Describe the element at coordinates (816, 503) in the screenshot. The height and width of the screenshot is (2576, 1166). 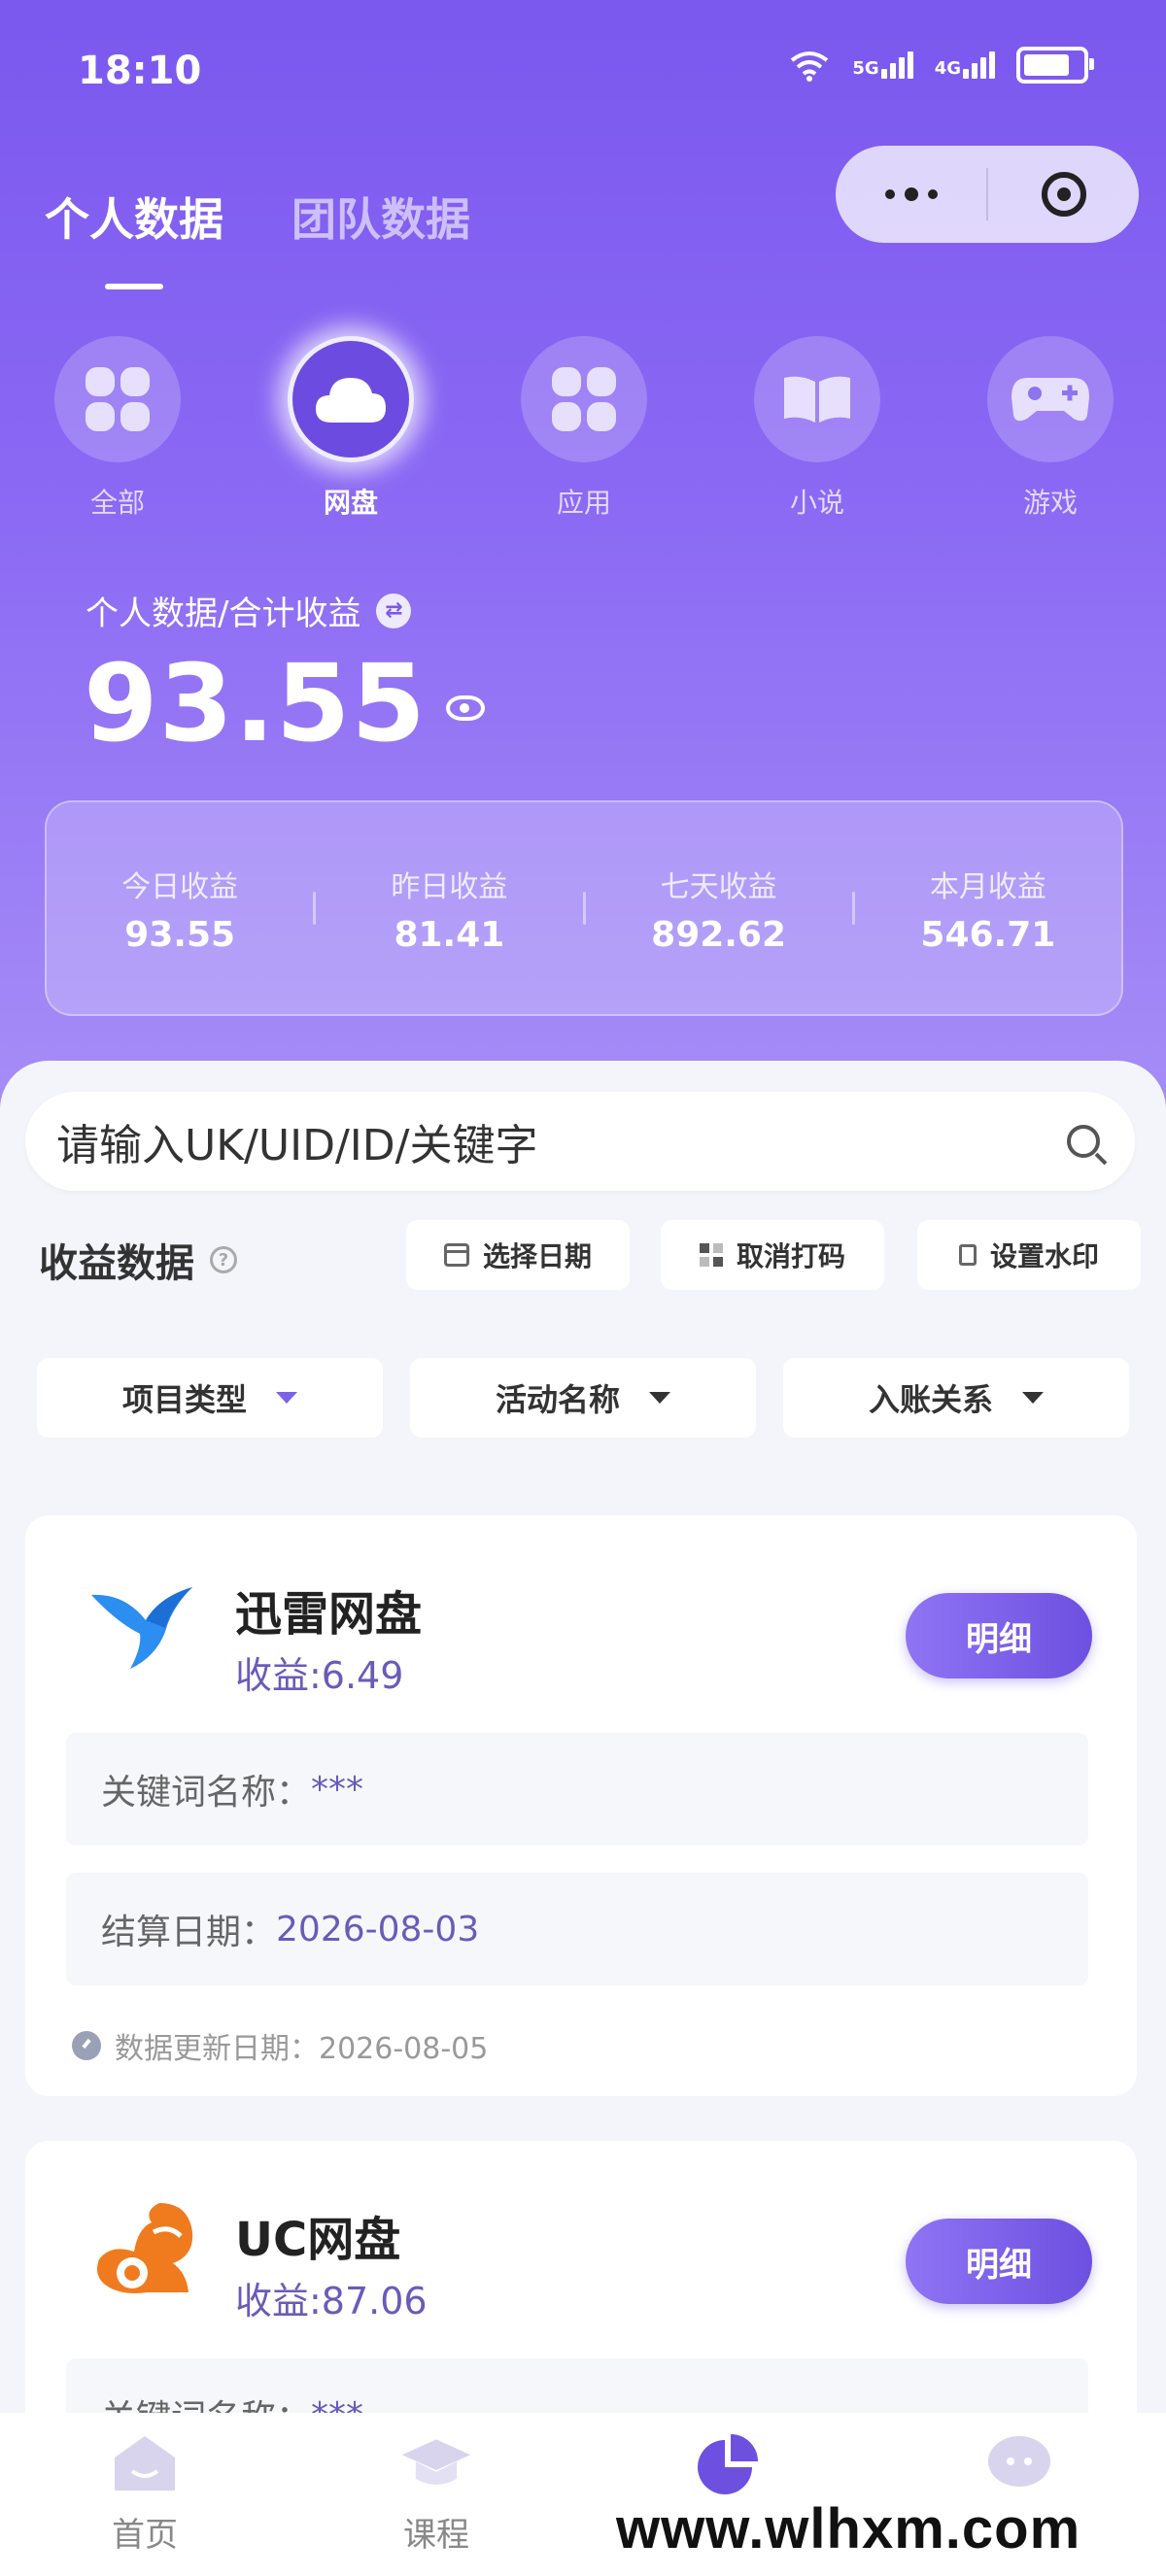
I see `category-label: 小说` at that location.